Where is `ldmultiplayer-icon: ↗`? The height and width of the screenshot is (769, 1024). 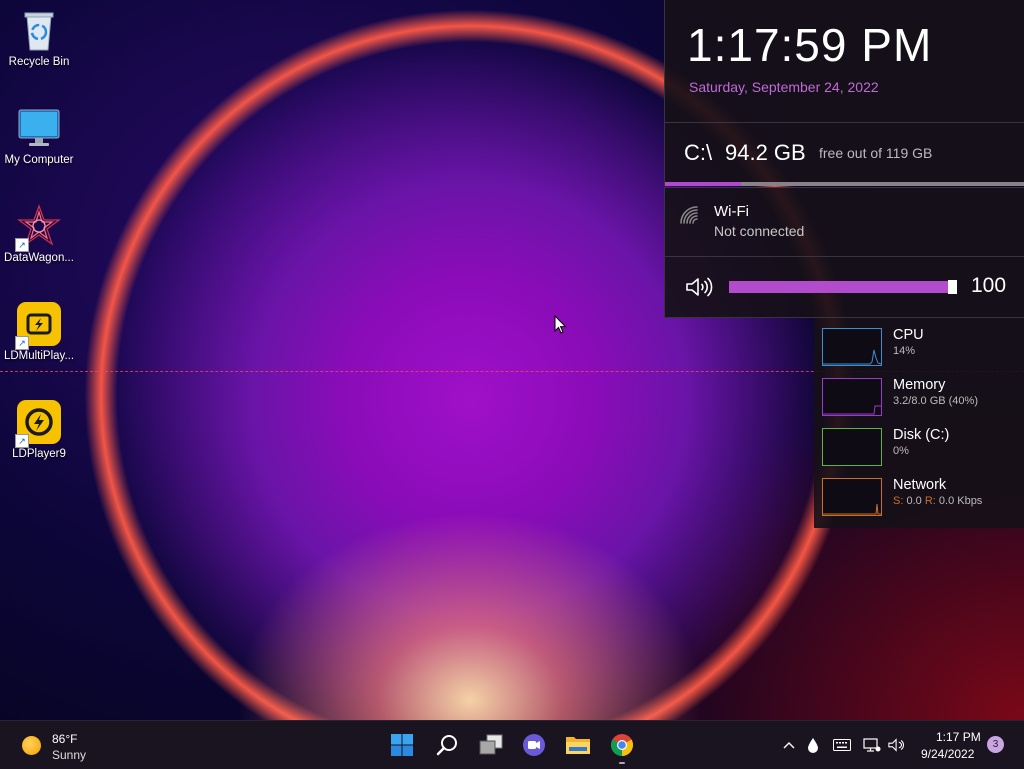
ldmultiplayer-icon: ↗ is located at coordinates (38, 326).